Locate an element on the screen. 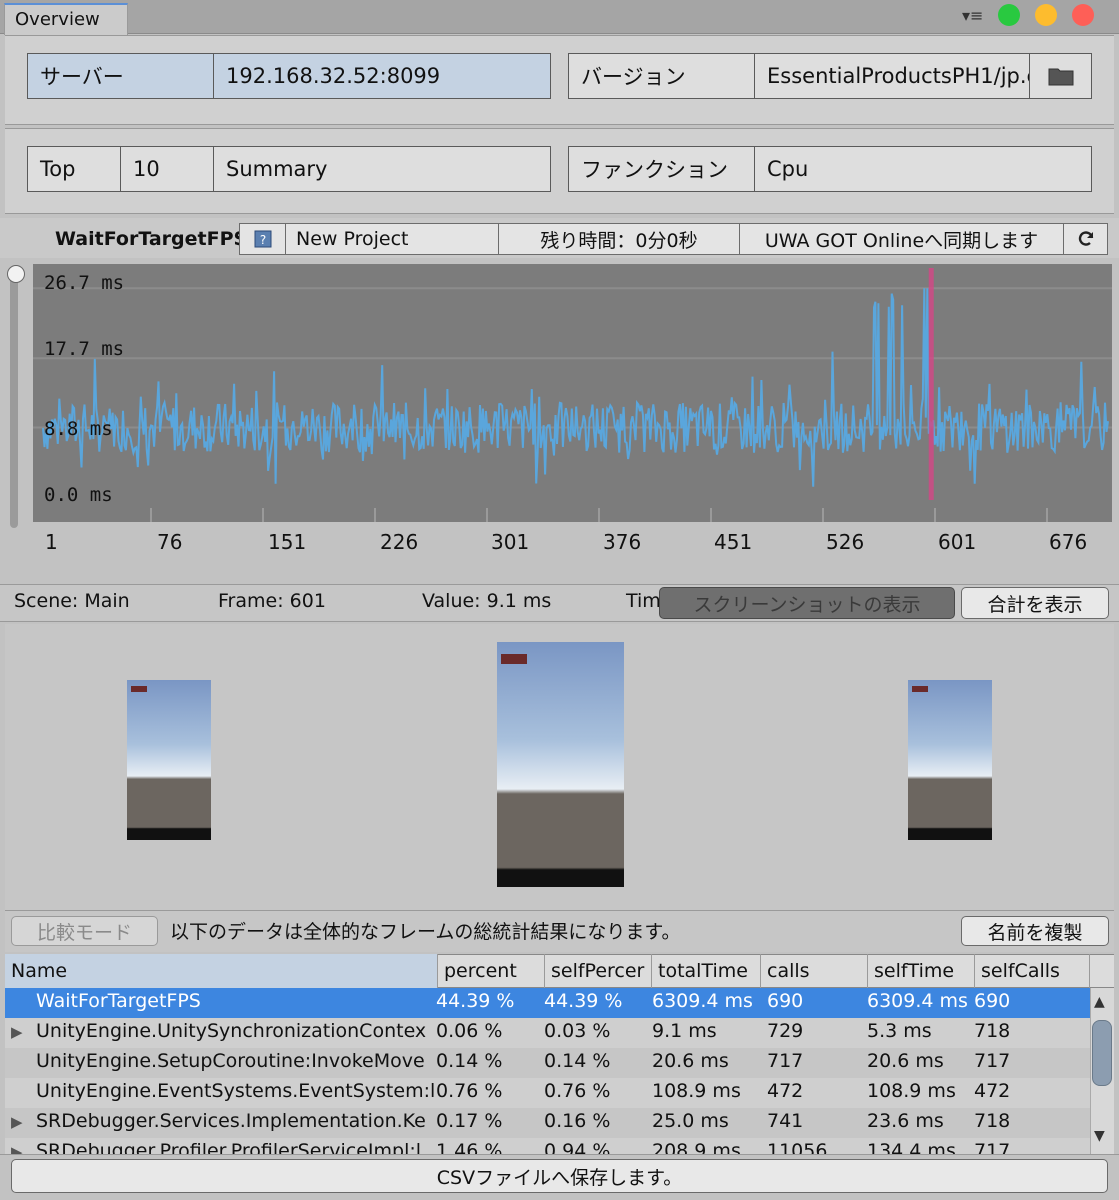 The height and width of the screenshot is (1200, 1119). y-tick-label: 26.7 ms is located at coordinates (84, 283).